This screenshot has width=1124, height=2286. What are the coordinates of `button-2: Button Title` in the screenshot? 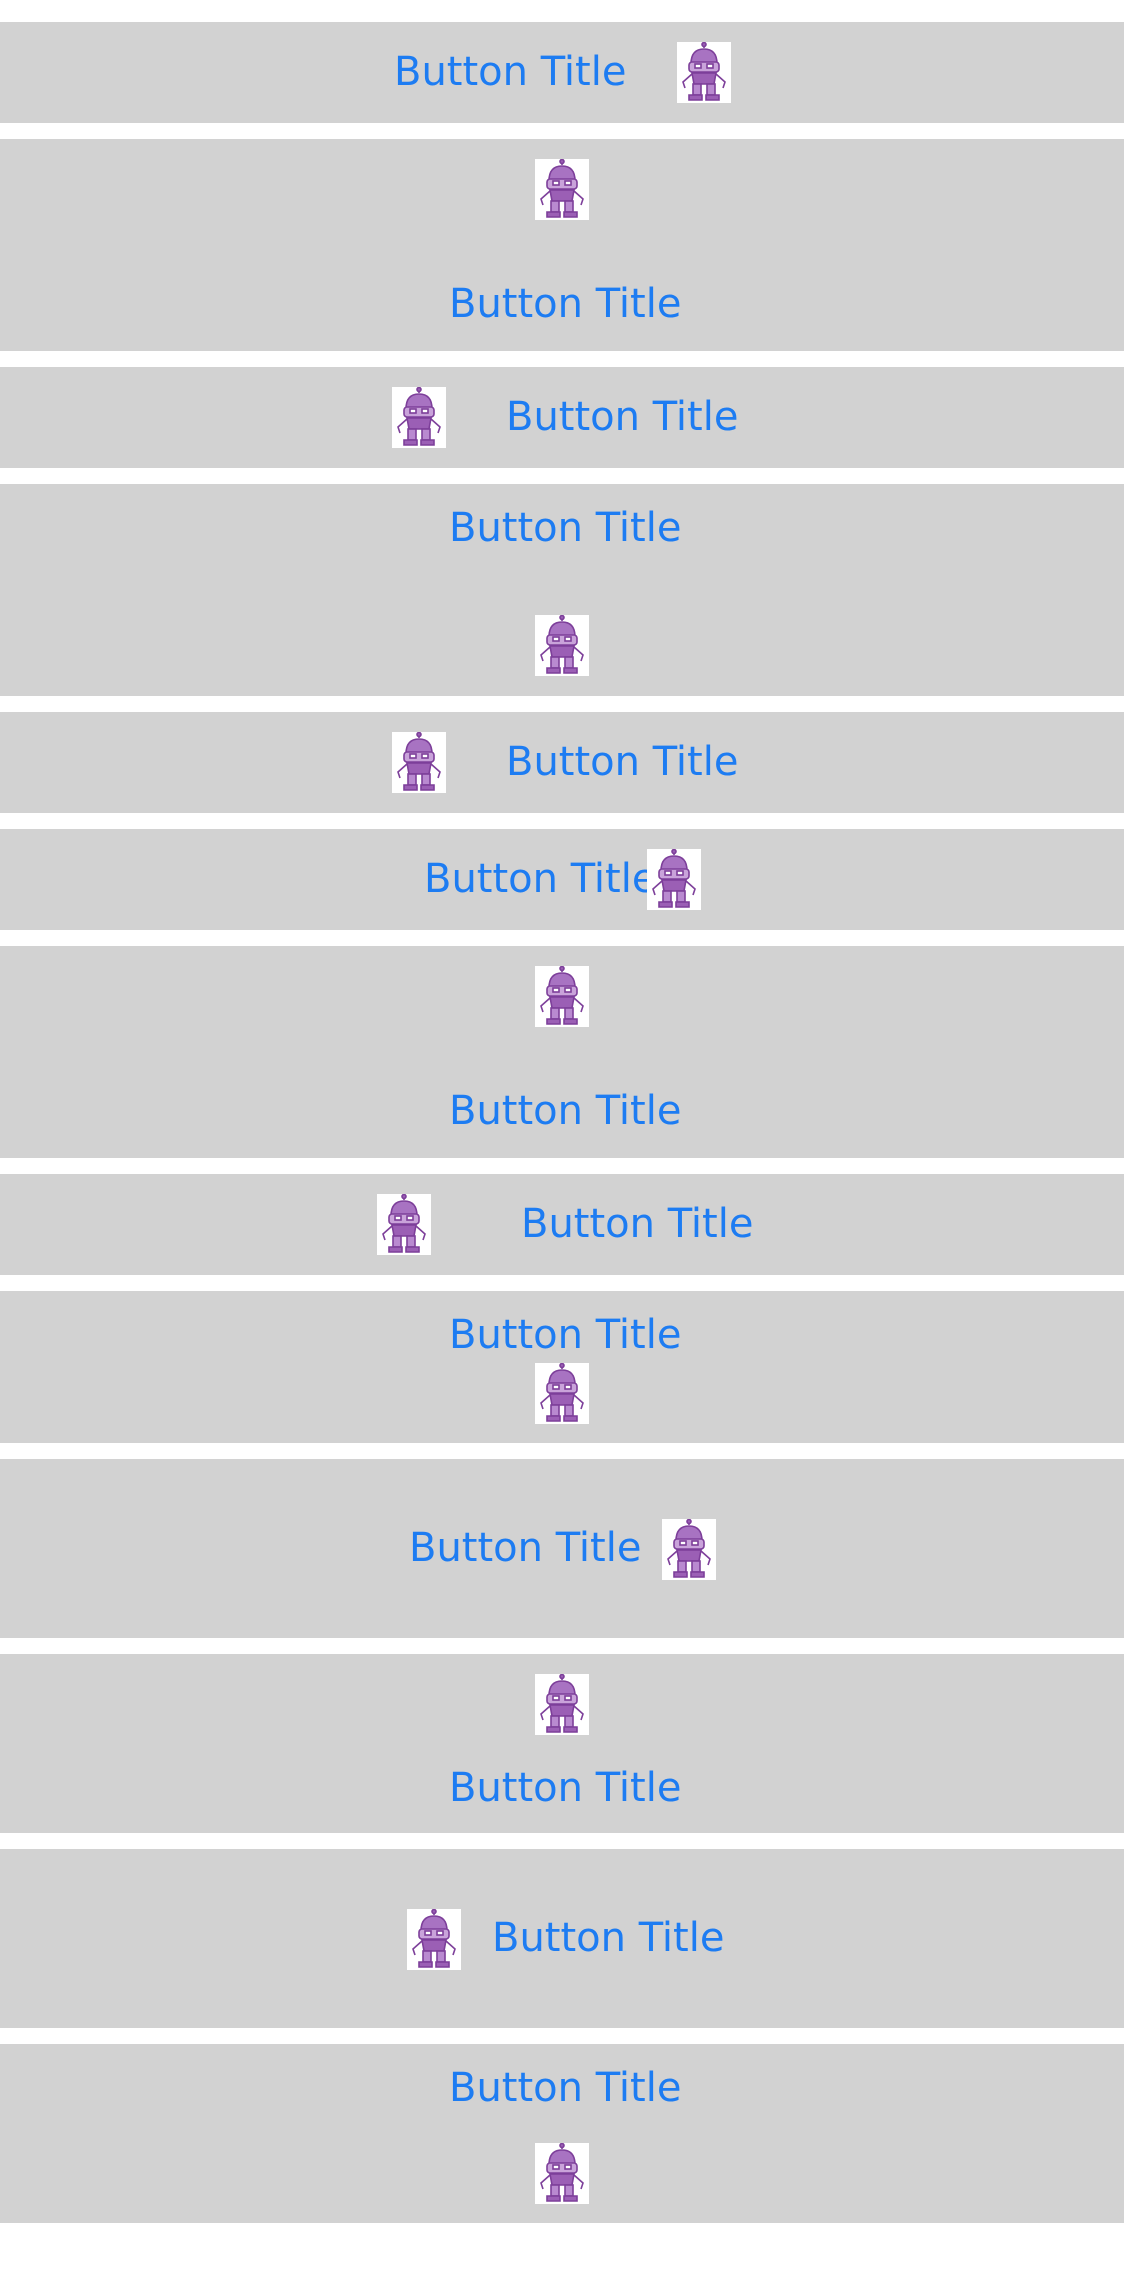 It's located at (562, 245).